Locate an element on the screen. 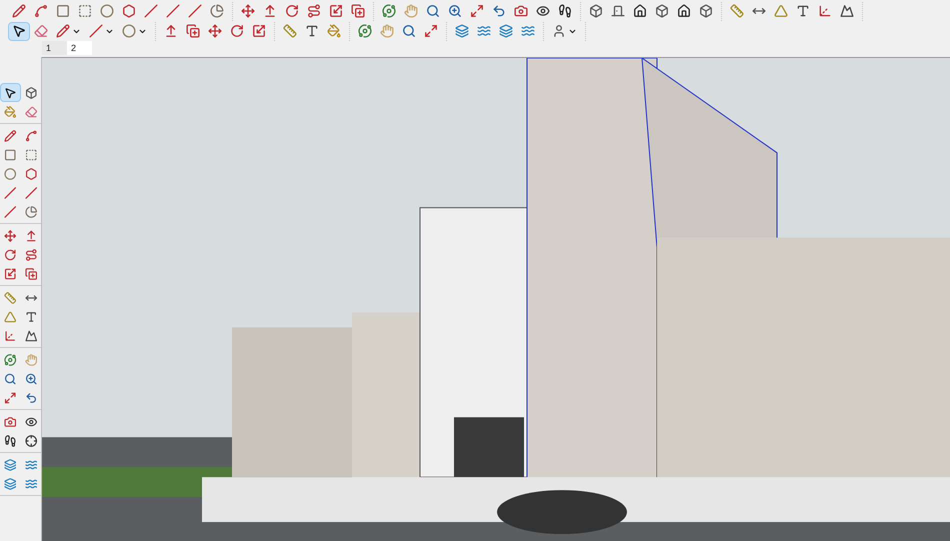 This screenshot has width=950, height=541. door-icon is located at coordinates (618, 11).